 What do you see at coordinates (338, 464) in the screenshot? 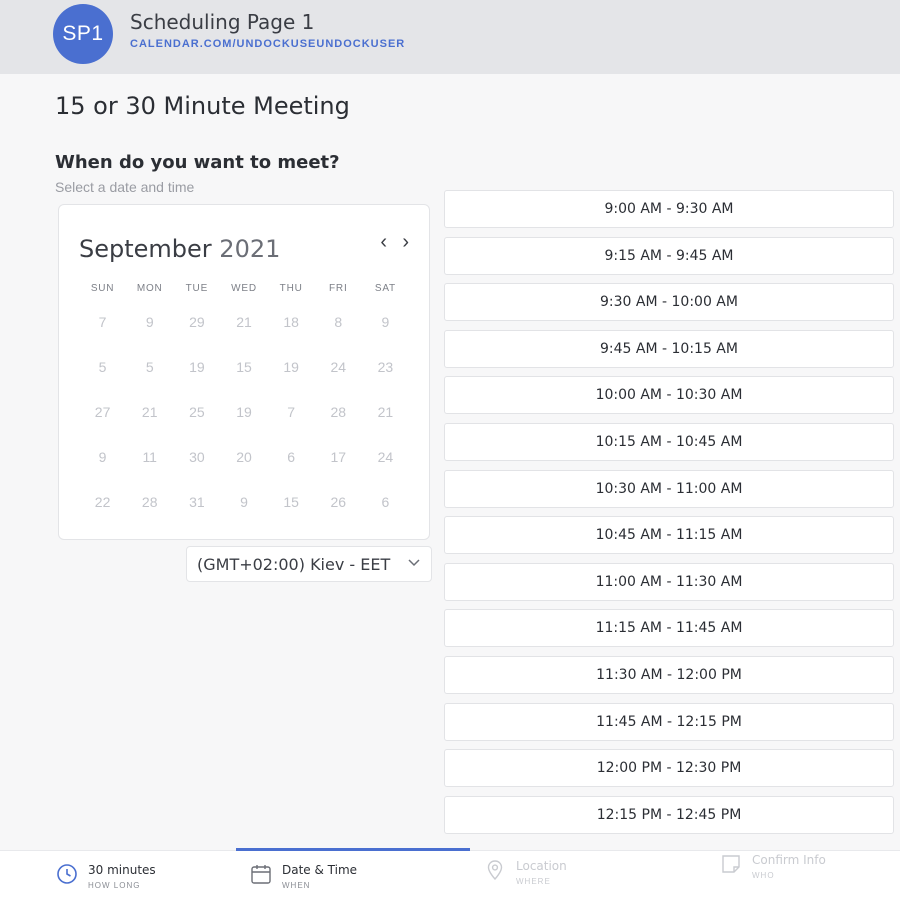
I see `calendar-day: 17` at bounding box center [338, 464].